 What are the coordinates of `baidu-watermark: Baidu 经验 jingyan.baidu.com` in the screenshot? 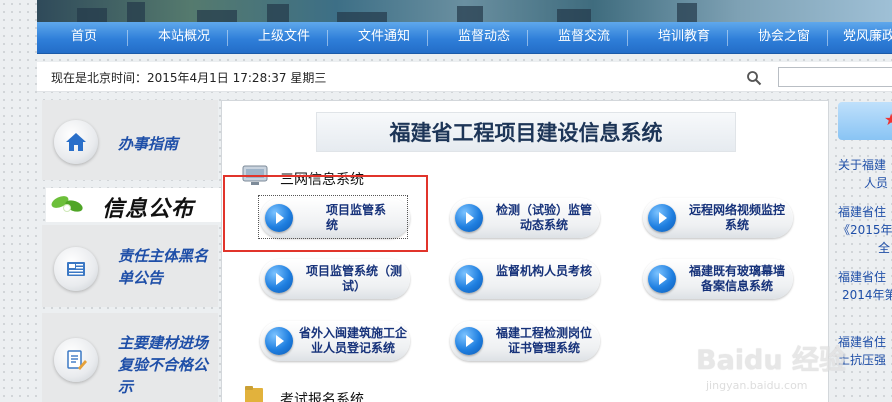 It's located at (787, 370).